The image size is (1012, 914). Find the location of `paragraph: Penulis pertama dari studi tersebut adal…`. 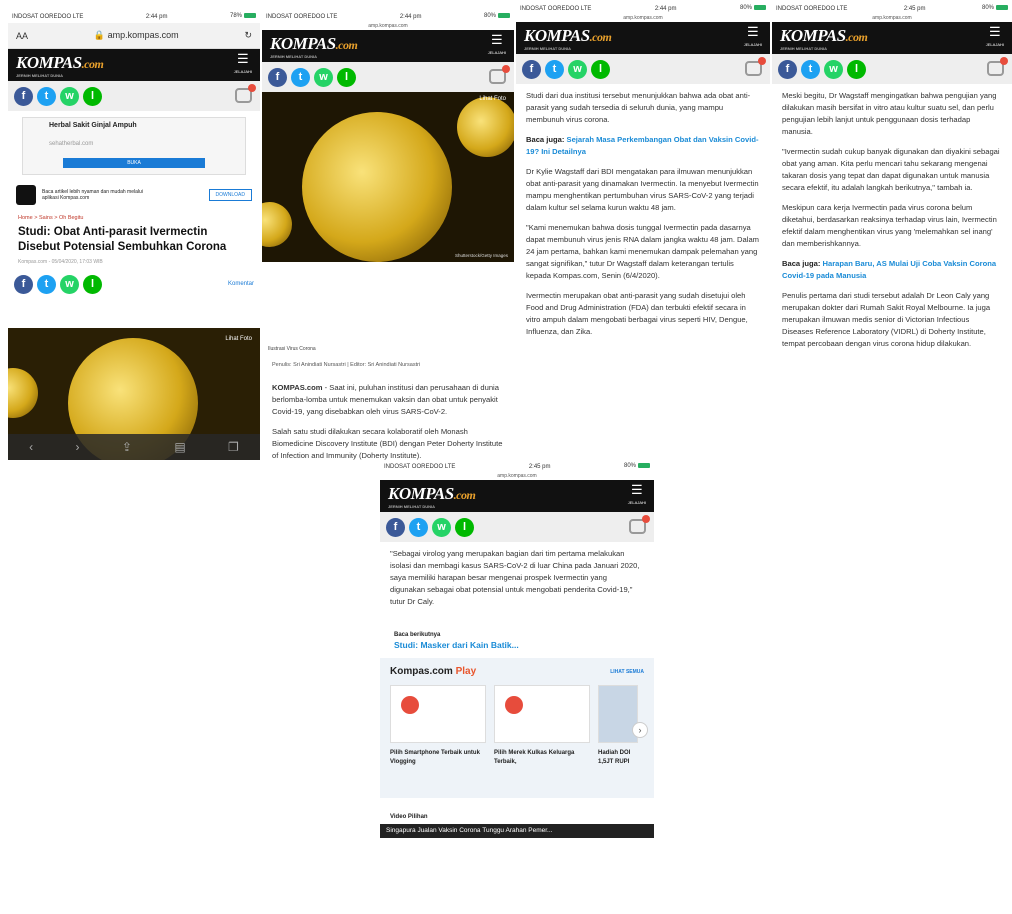

paragraph: Penulis pertama dari studi tersebut adal… is located at coordinates (886, 319).